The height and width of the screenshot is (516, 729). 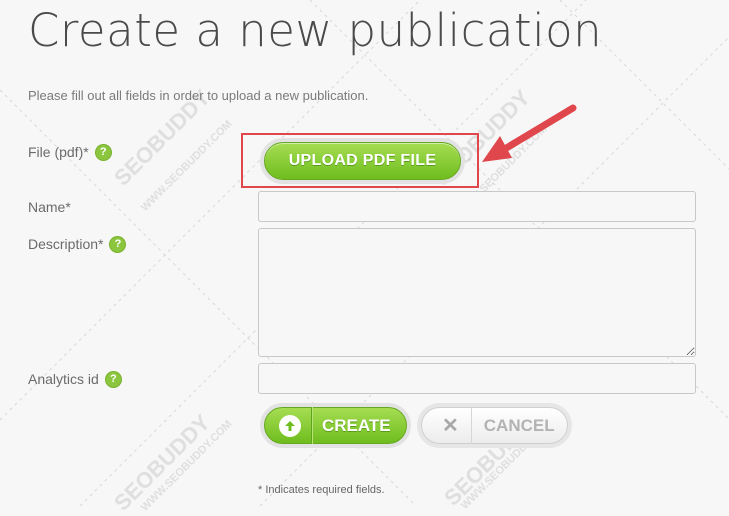 What do you see at coordinates (58, 152) in the screenshot?
I see `file-label-text: File (pdf)*` at bounding box center [58, 152].